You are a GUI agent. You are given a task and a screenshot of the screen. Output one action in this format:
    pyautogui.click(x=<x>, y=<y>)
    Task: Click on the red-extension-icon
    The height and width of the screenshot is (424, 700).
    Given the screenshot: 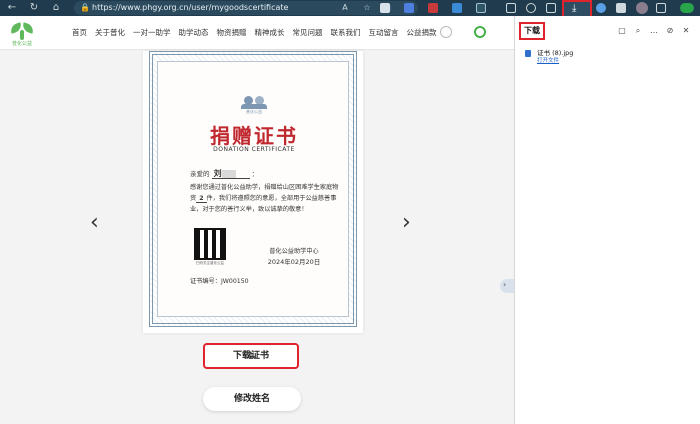 What is the action you would take?
    pyautogui.click(x=433, y=8)
    